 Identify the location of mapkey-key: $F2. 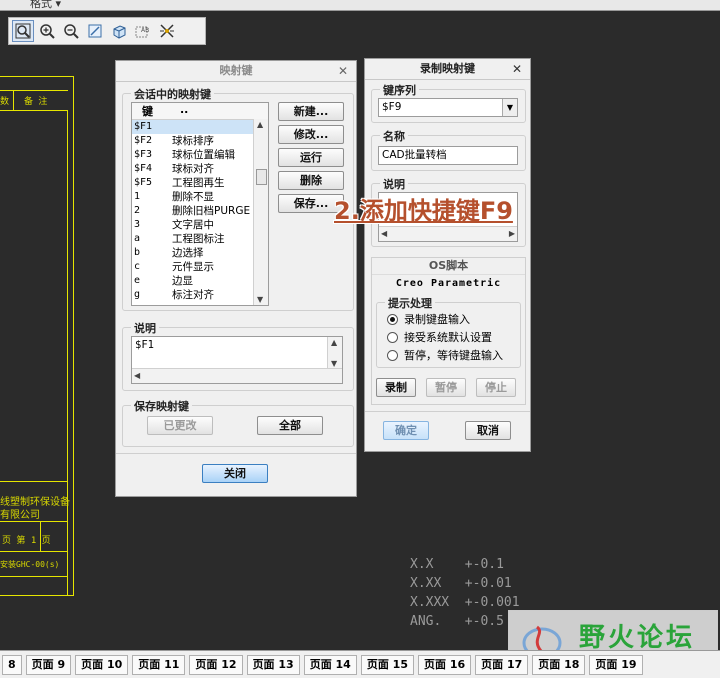
(143, 140).